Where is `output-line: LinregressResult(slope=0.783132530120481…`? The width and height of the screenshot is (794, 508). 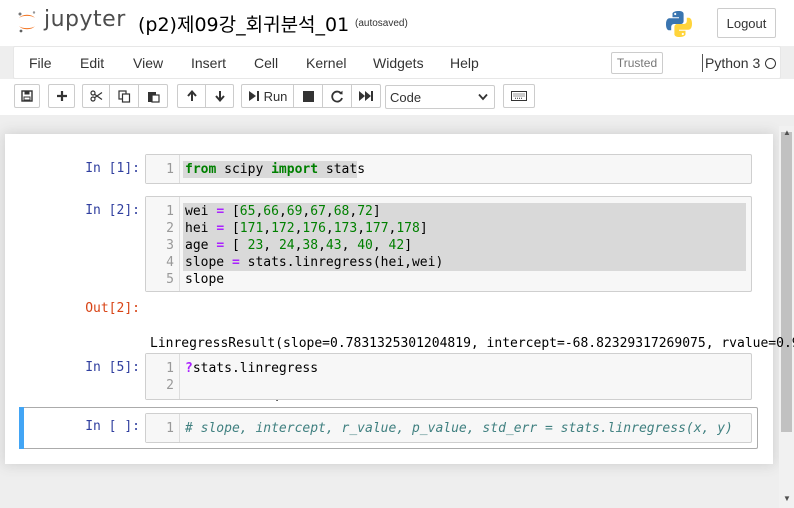 output-line: LinregressResult(slope=0.783132530120481… is located at coordinates (472, 343).